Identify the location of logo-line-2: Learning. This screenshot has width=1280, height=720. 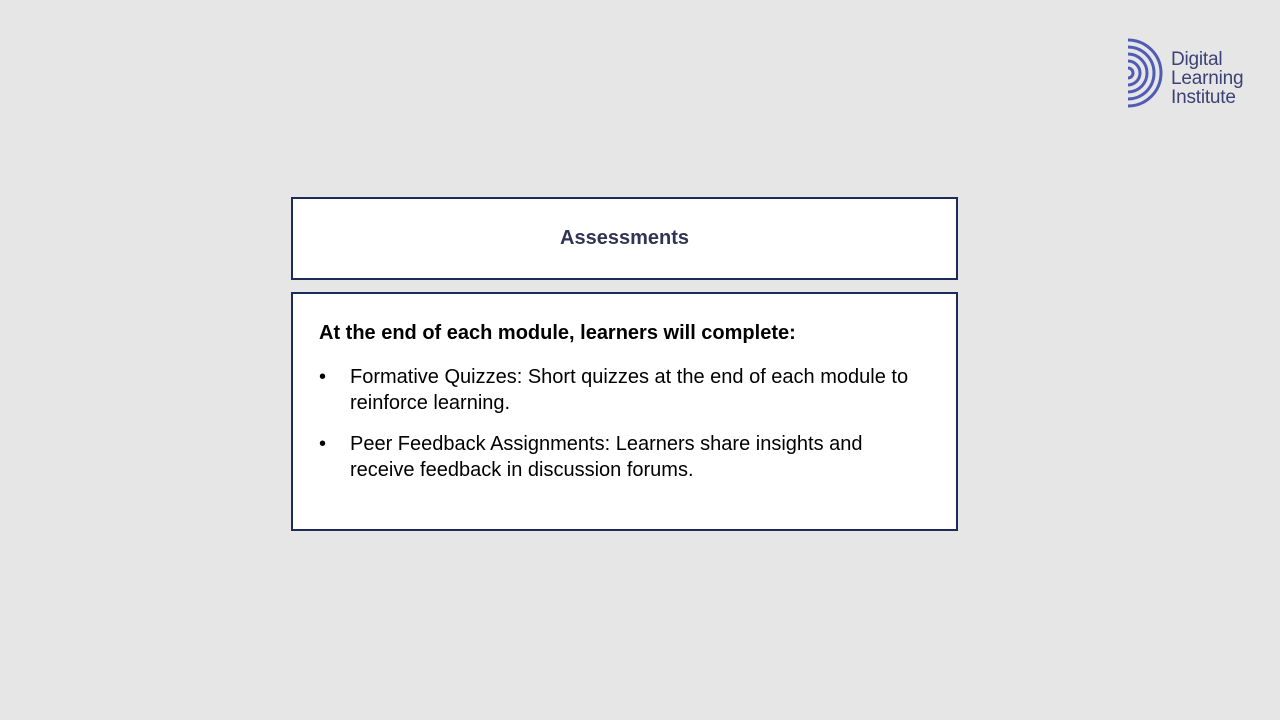
(1207, 78).